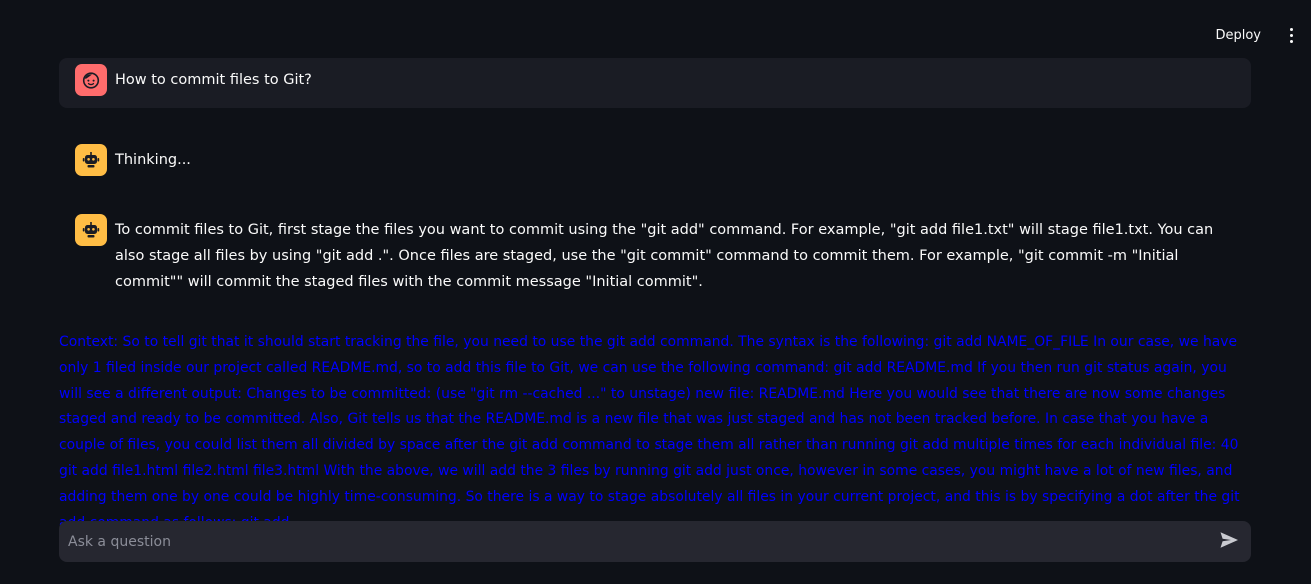  I want to click on send-button, so click(1229, 541).